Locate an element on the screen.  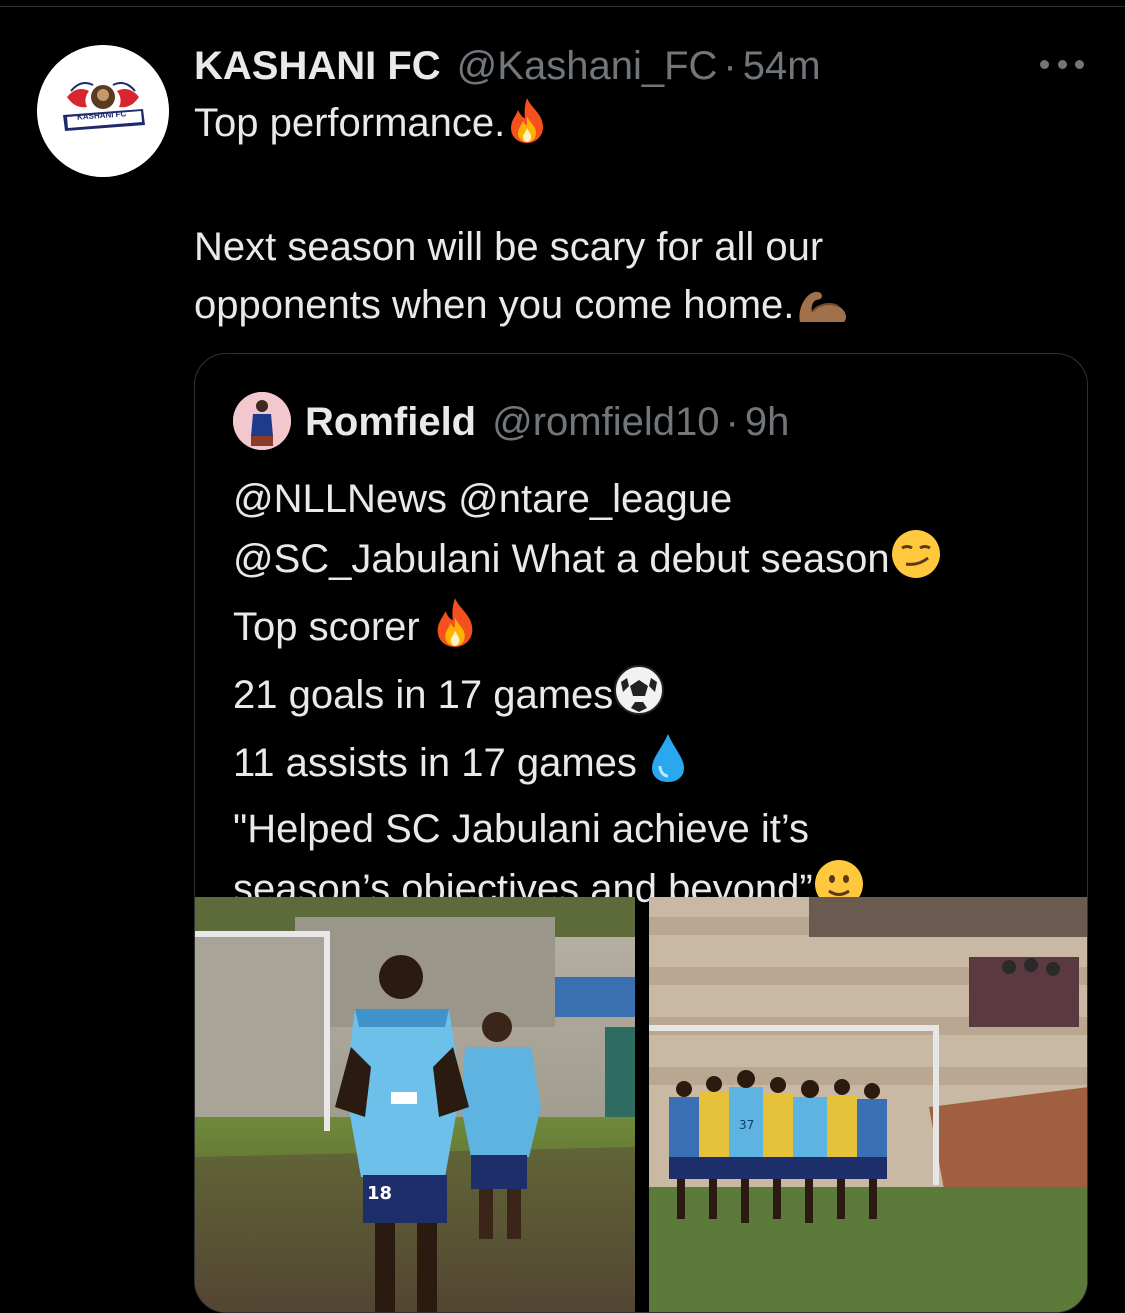
quoted-line: 11 assists in 17 games is located at coordinates (587, 766).